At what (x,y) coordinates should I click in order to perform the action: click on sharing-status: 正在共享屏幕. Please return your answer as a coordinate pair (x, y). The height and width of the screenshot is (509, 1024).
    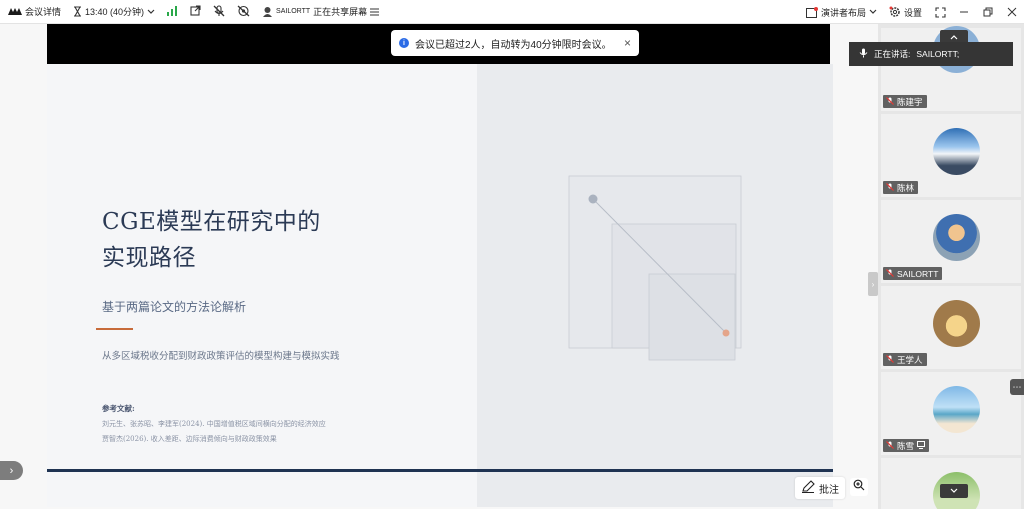
    Looking at the image, I should click on (340, 12).